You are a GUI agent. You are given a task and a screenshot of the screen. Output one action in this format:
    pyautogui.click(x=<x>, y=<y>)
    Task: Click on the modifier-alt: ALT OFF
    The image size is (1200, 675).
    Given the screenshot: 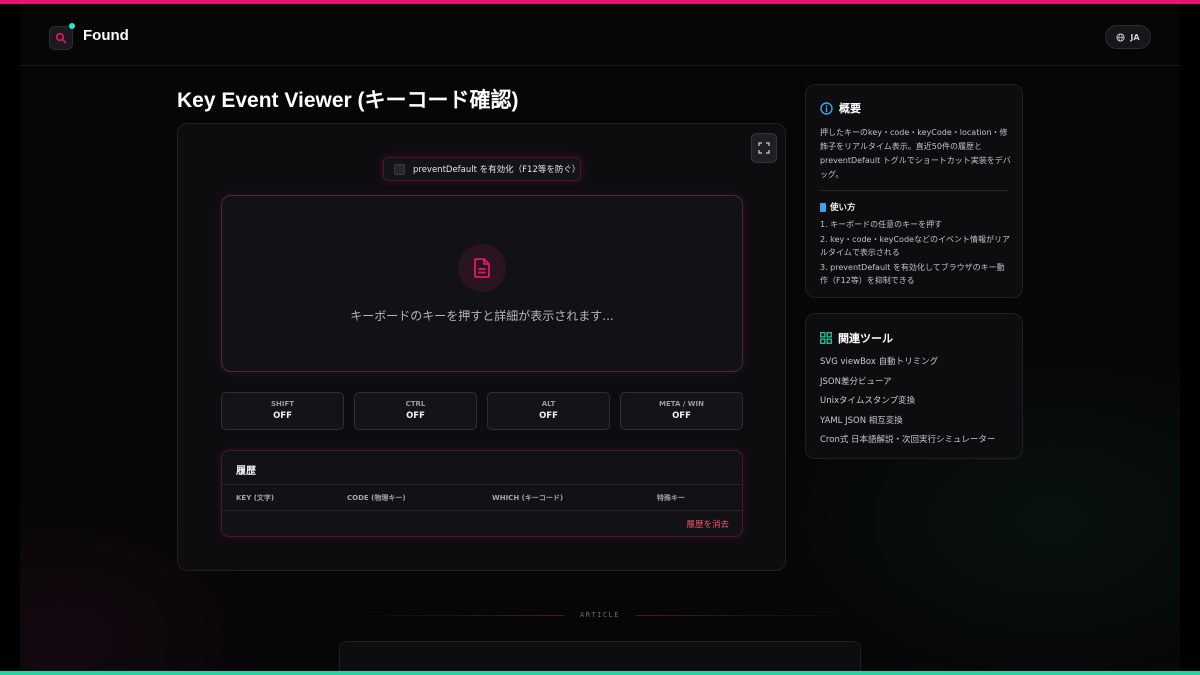 What is the action you would take?
    pyautogui.click(x=548, y=411)
    